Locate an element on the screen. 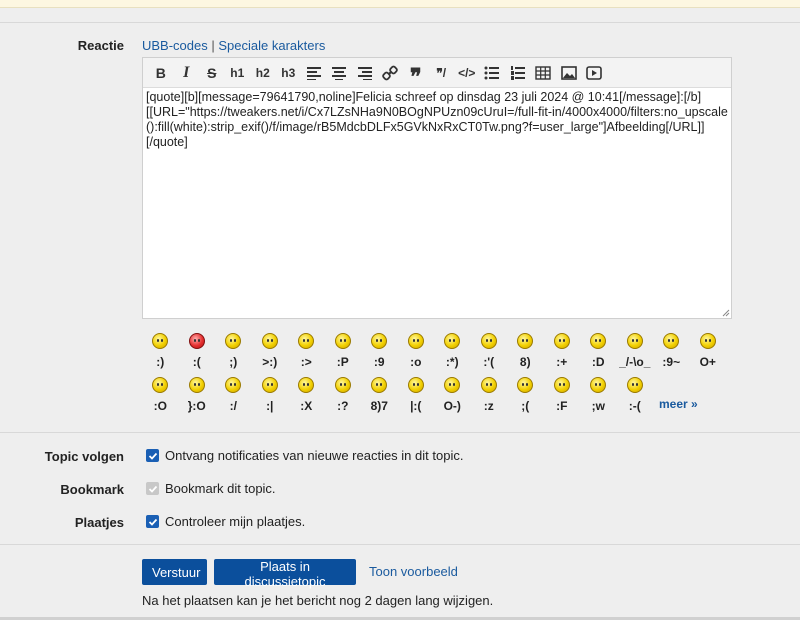 This screenshot has width=800, height=620. link-icon is located at coordinates (390, 72).